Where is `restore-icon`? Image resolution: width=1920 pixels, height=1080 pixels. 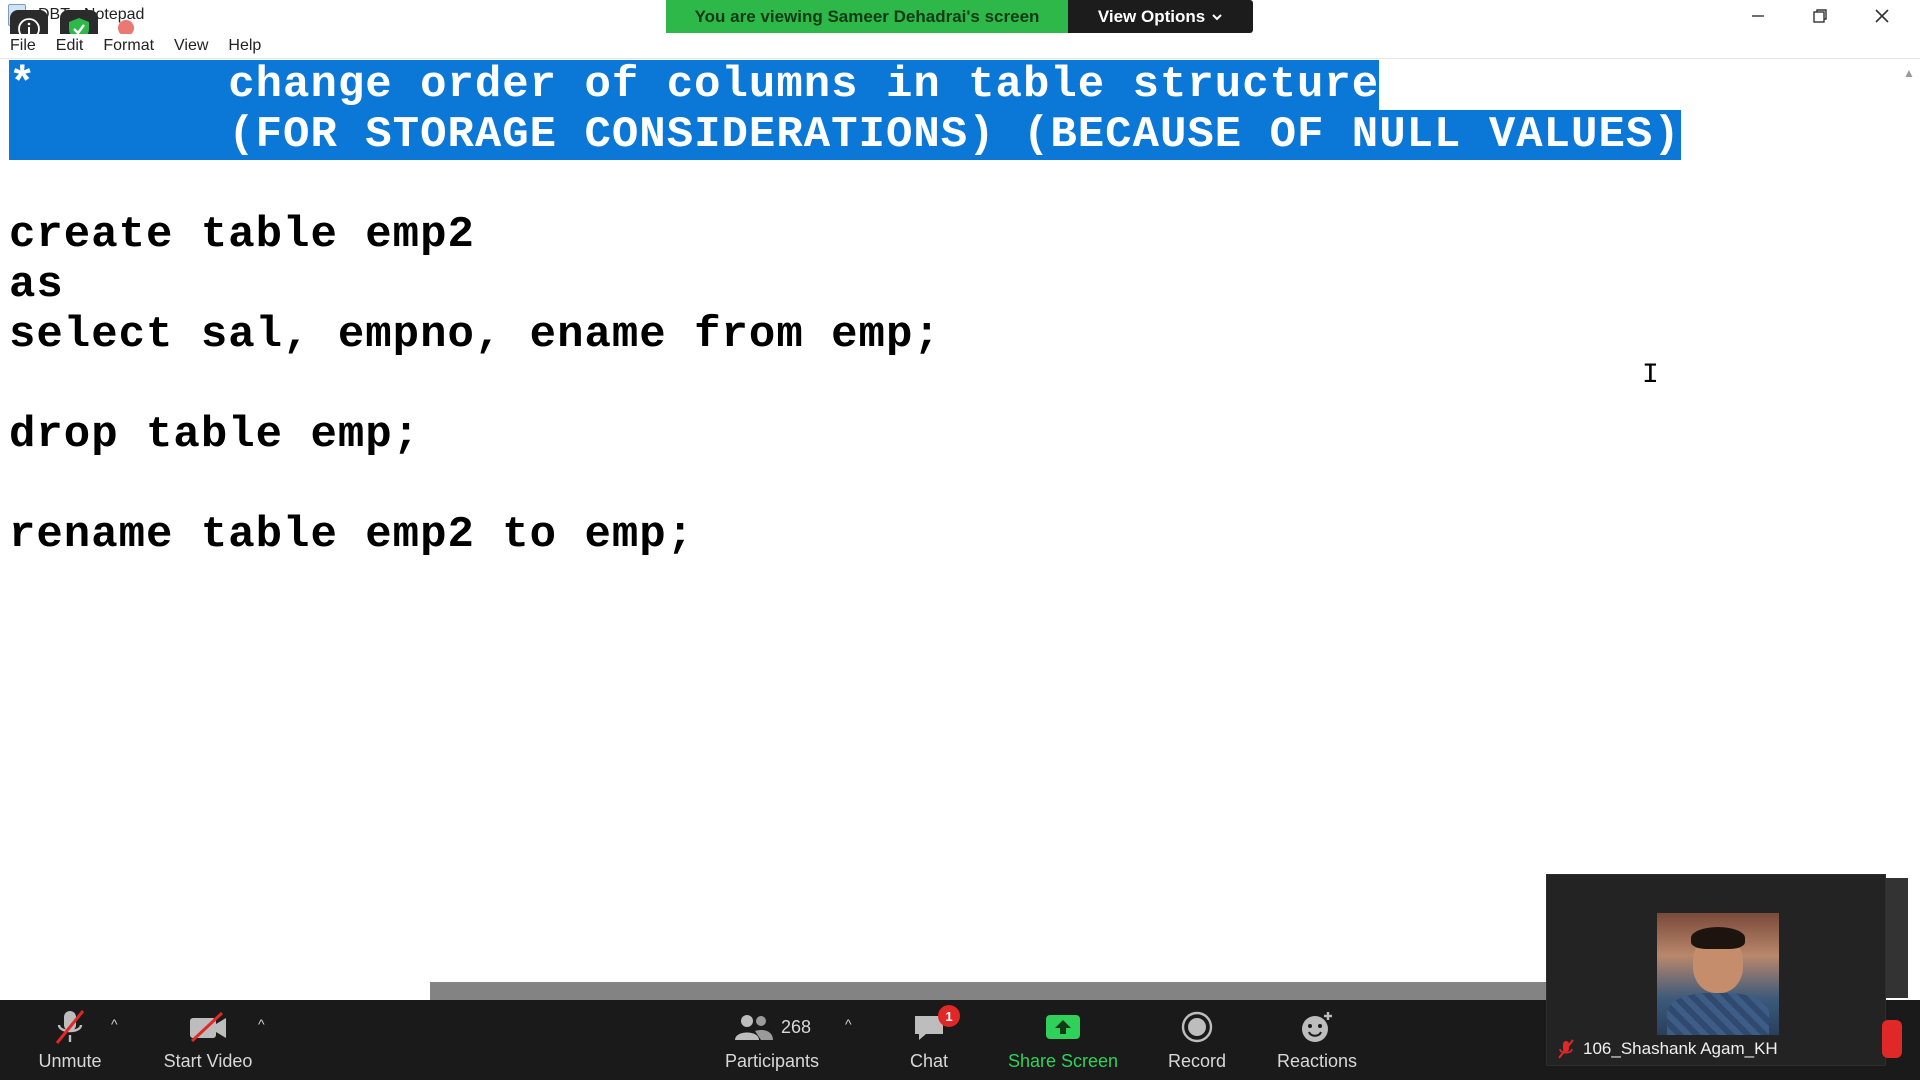 restore-icon is located at coordinates (1820, 16).